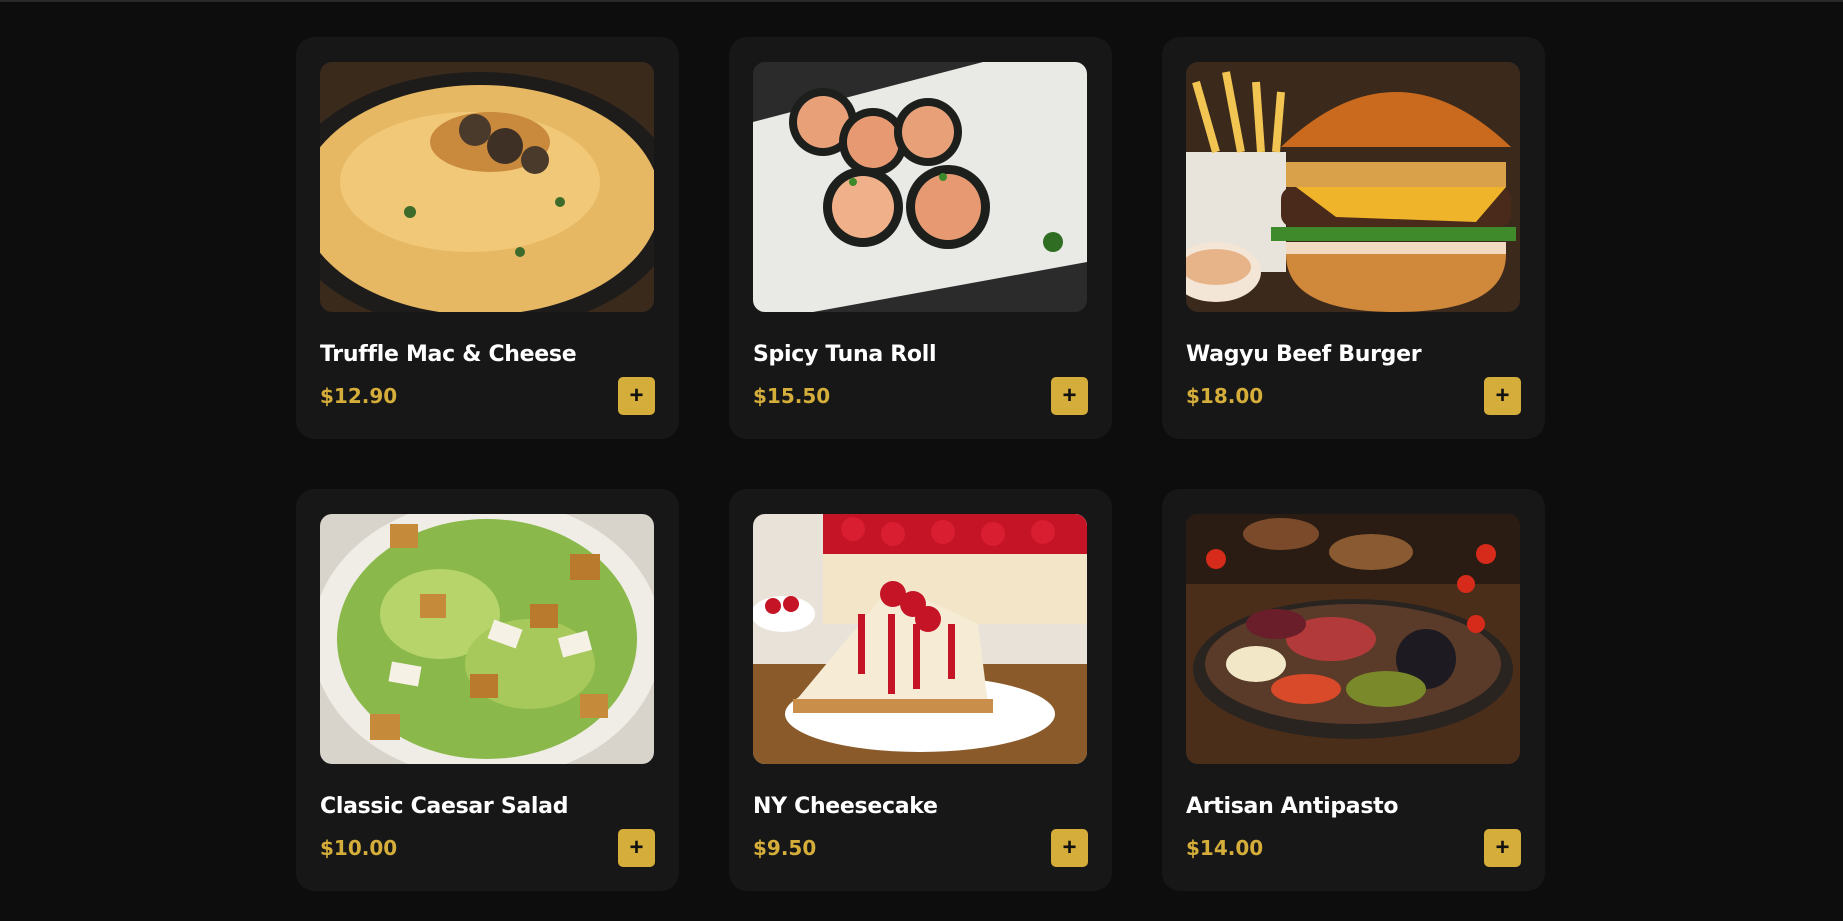 This screenshot has width=1843, height=921. What do you see at coordinates (487, 396) in the screenshot?
I see `price-row: $12.90 +` at bounding box center [487, 396].